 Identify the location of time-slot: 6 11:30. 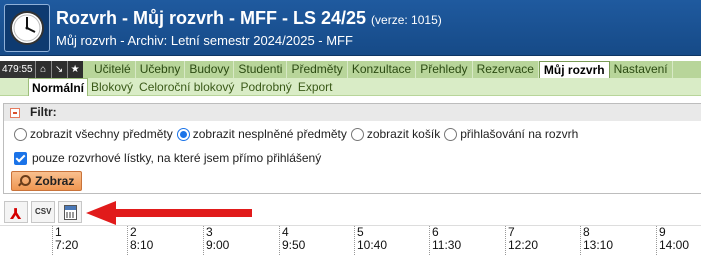
(445, 241).